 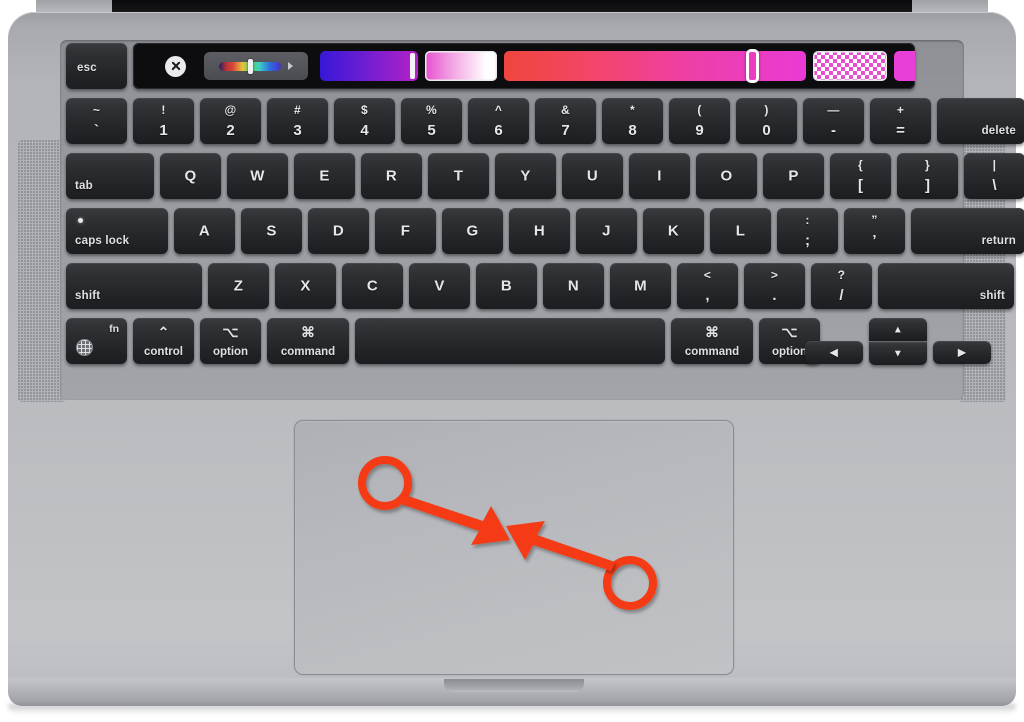 I want to click on key-v: V, so click(x=439, y=286).